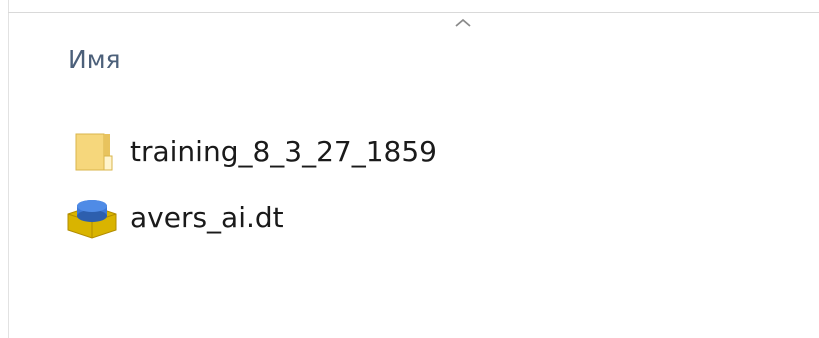  Describe the element at coordinates (463, 22) in the screenshot. I see `chevron-up-icon` at that location.